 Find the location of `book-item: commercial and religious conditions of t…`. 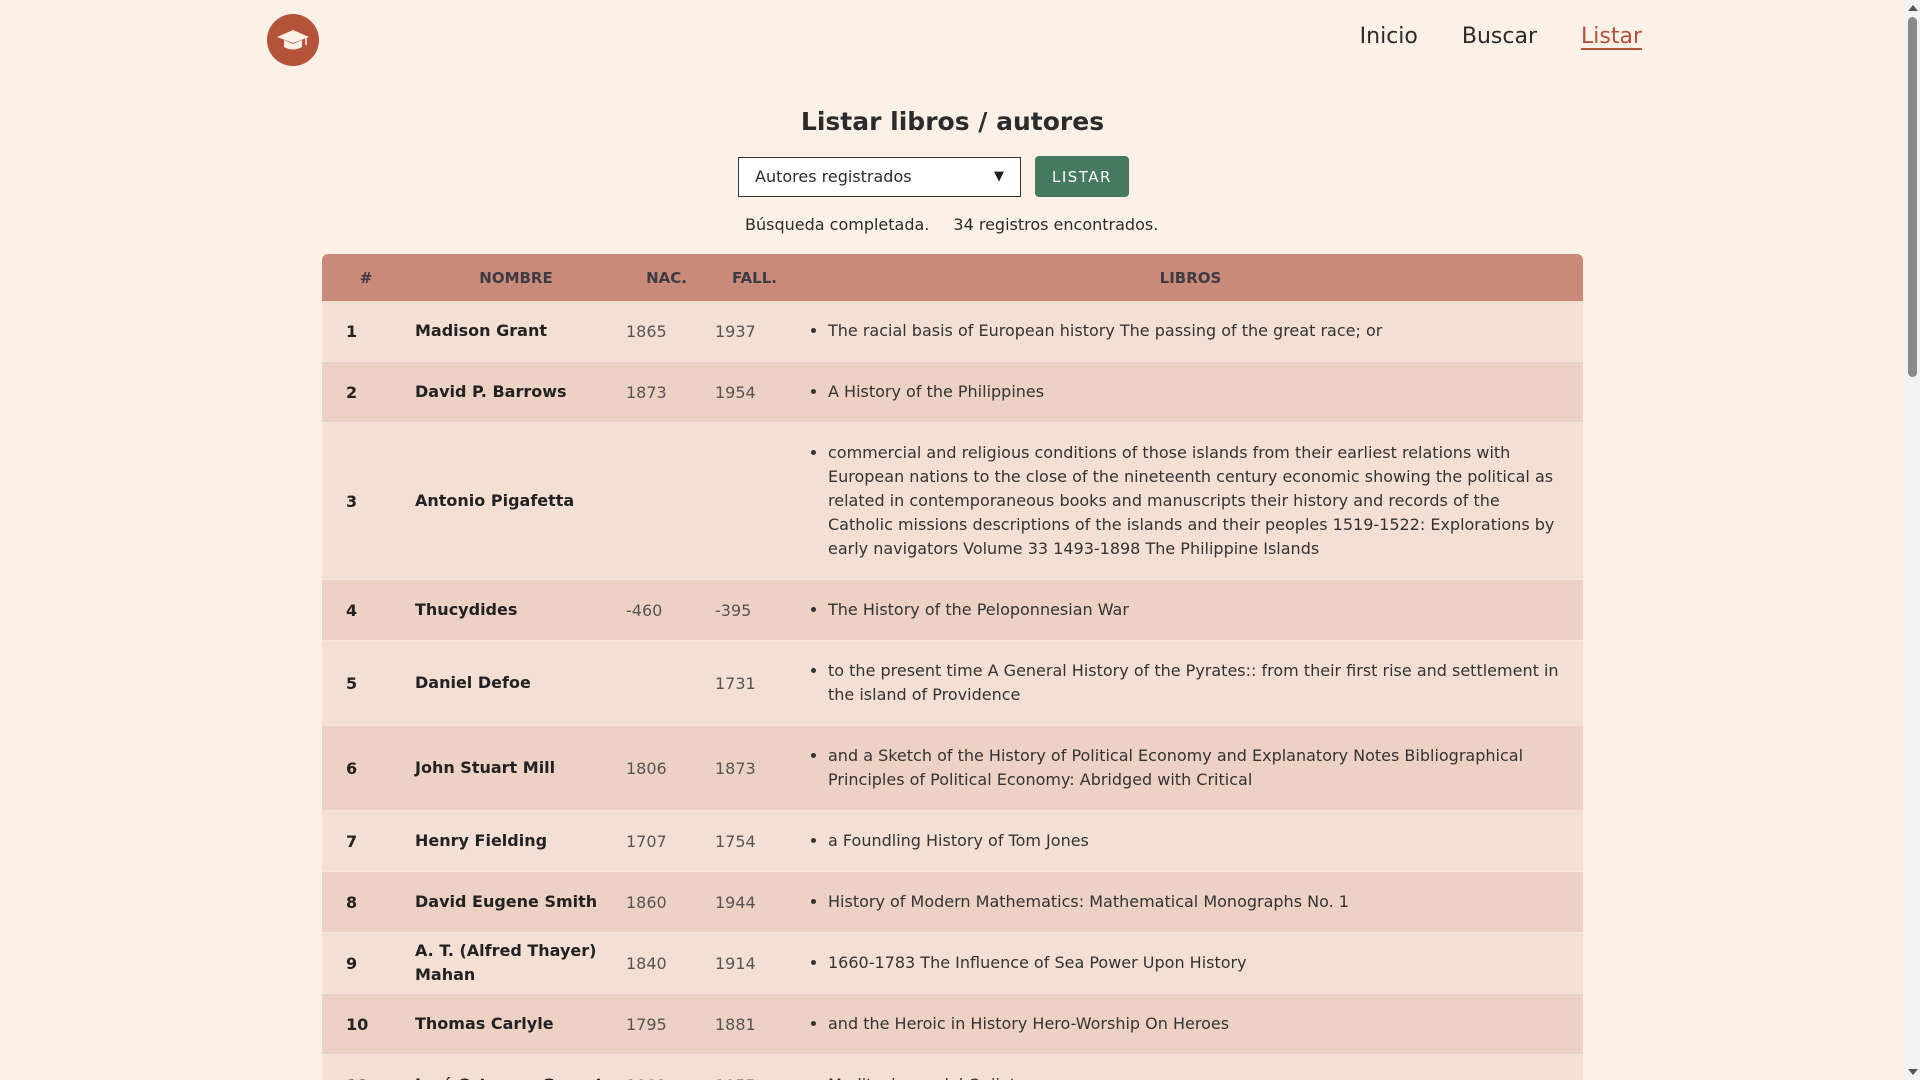

book-item: commercial and religious conditions of t… is located at coordinates (1193, 501).